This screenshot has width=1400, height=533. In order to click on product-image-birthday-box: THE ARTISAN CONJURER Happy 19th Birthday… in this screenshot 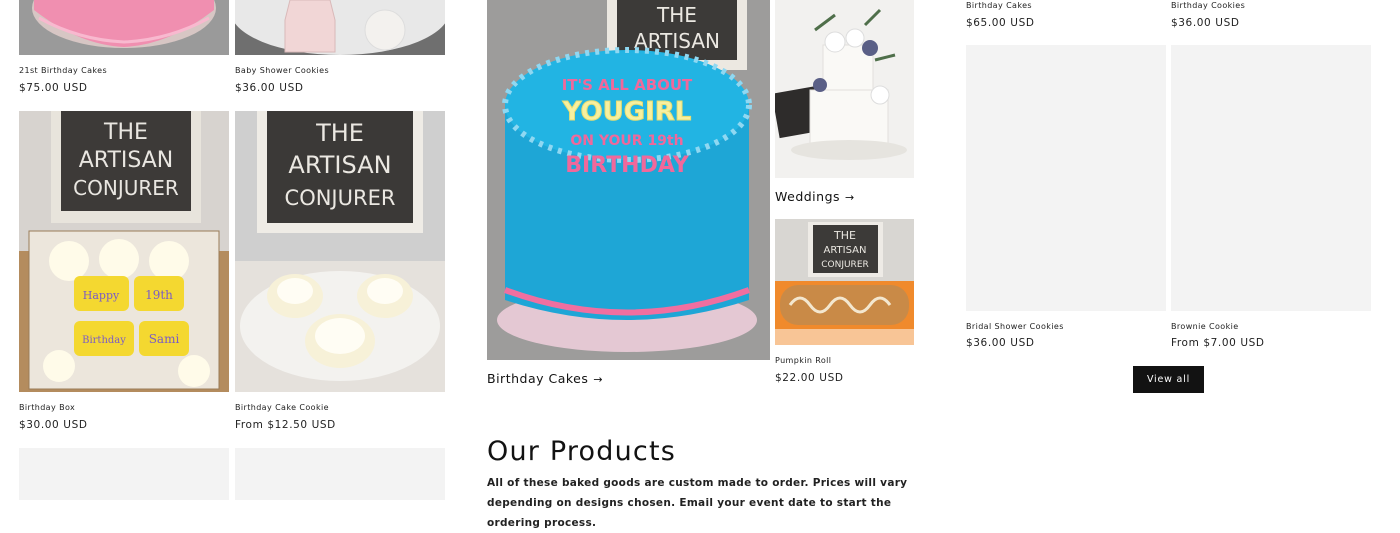, I will do `click(124, 251)`.